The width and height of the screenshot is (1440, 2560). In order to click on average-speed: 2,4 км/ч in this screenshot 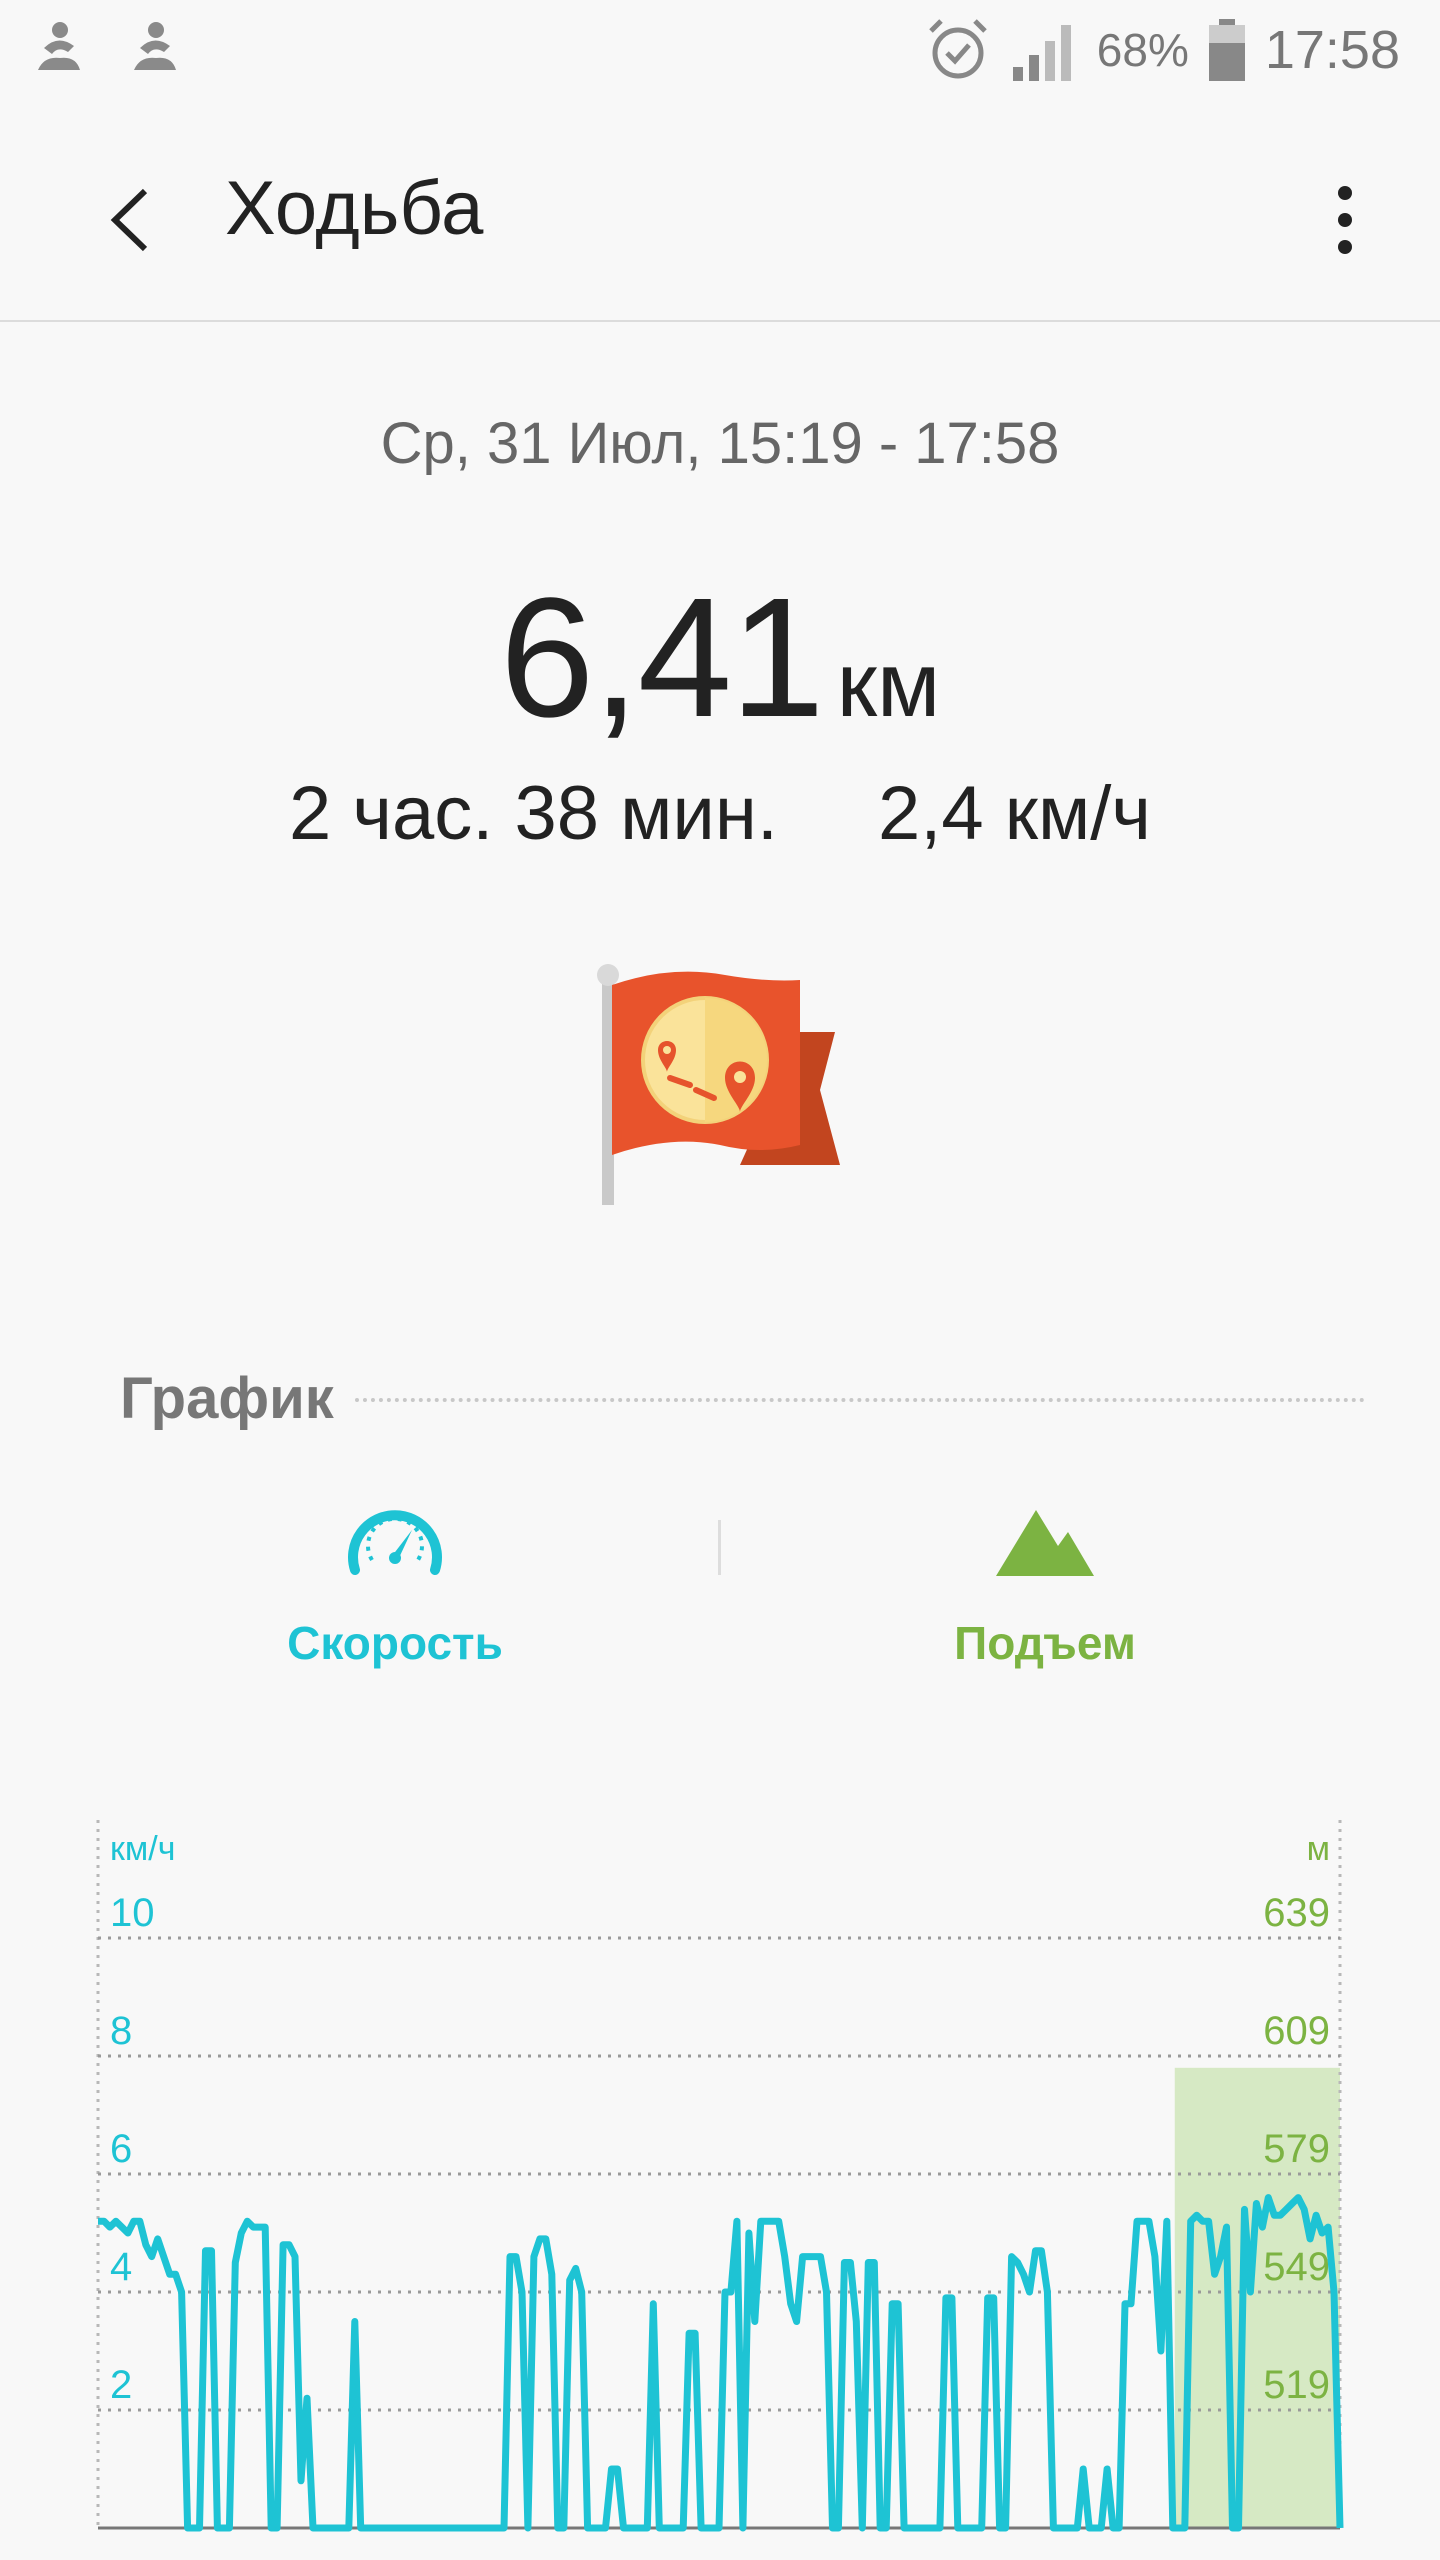, I will do `click(1014, 813)`.